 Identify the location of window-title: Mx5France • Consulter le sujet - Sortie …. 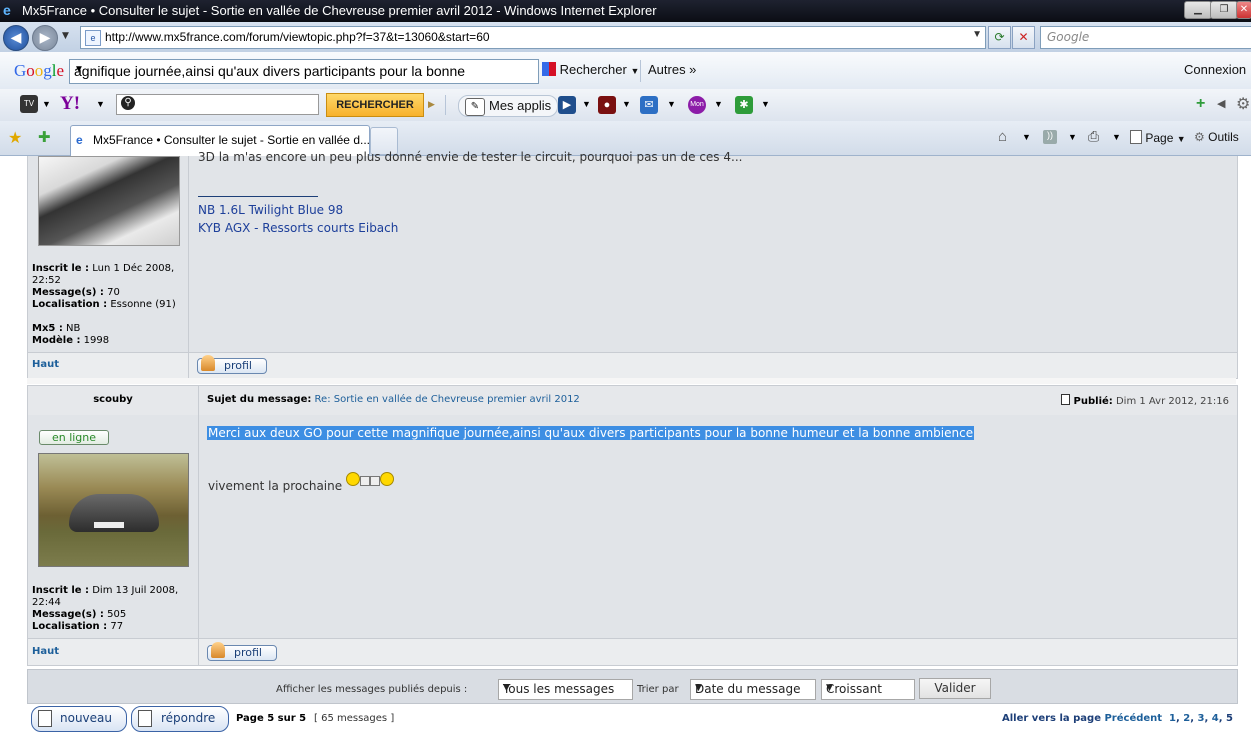
(339, 10).